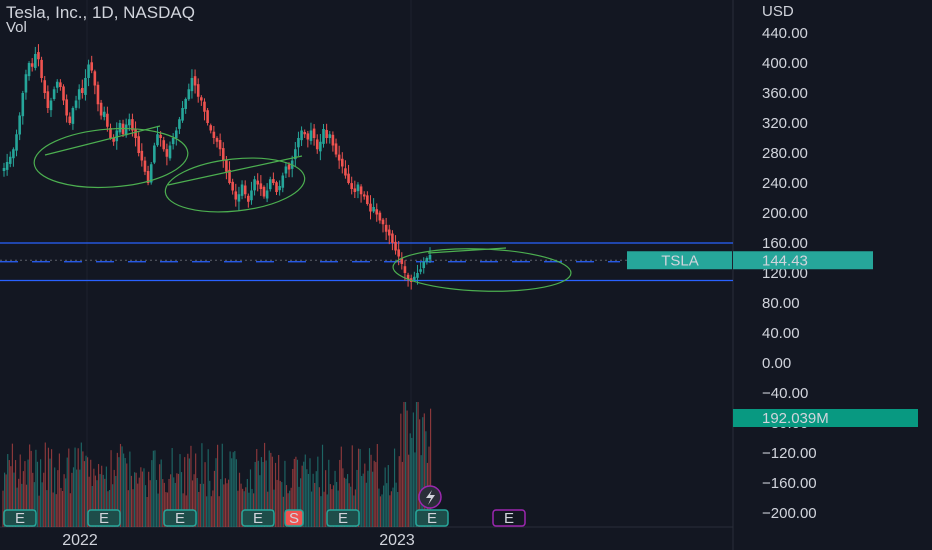  I want to click on y-tick-label: 320.00, so click(785, 123).